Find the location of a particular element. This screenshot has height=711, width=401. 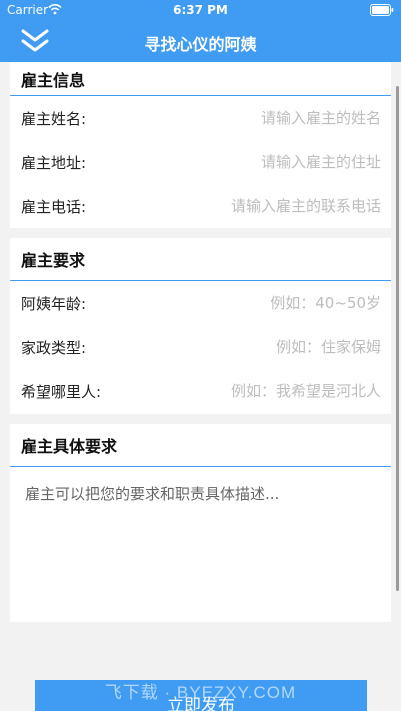

battery-icon is located at coordinates (382, 10).